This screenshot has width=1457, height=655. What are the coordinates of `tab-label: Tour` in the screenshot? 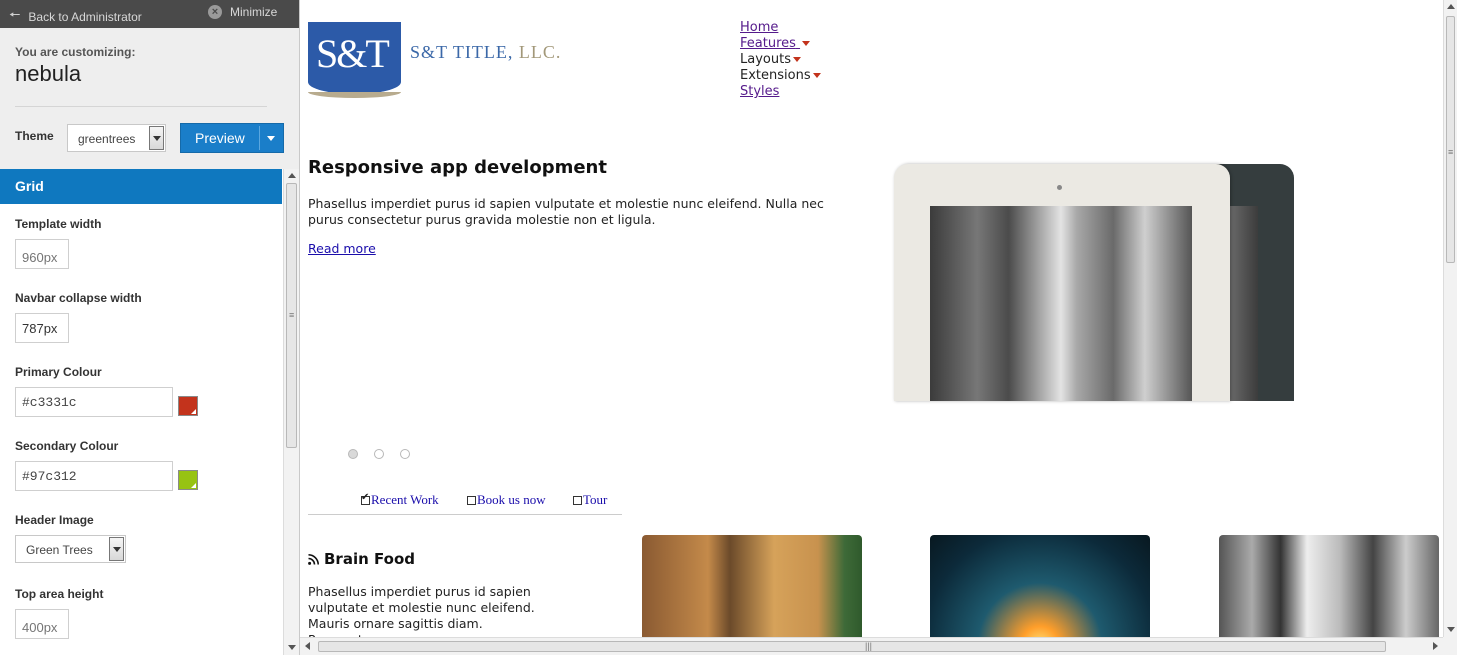 It's located at (595, 499).